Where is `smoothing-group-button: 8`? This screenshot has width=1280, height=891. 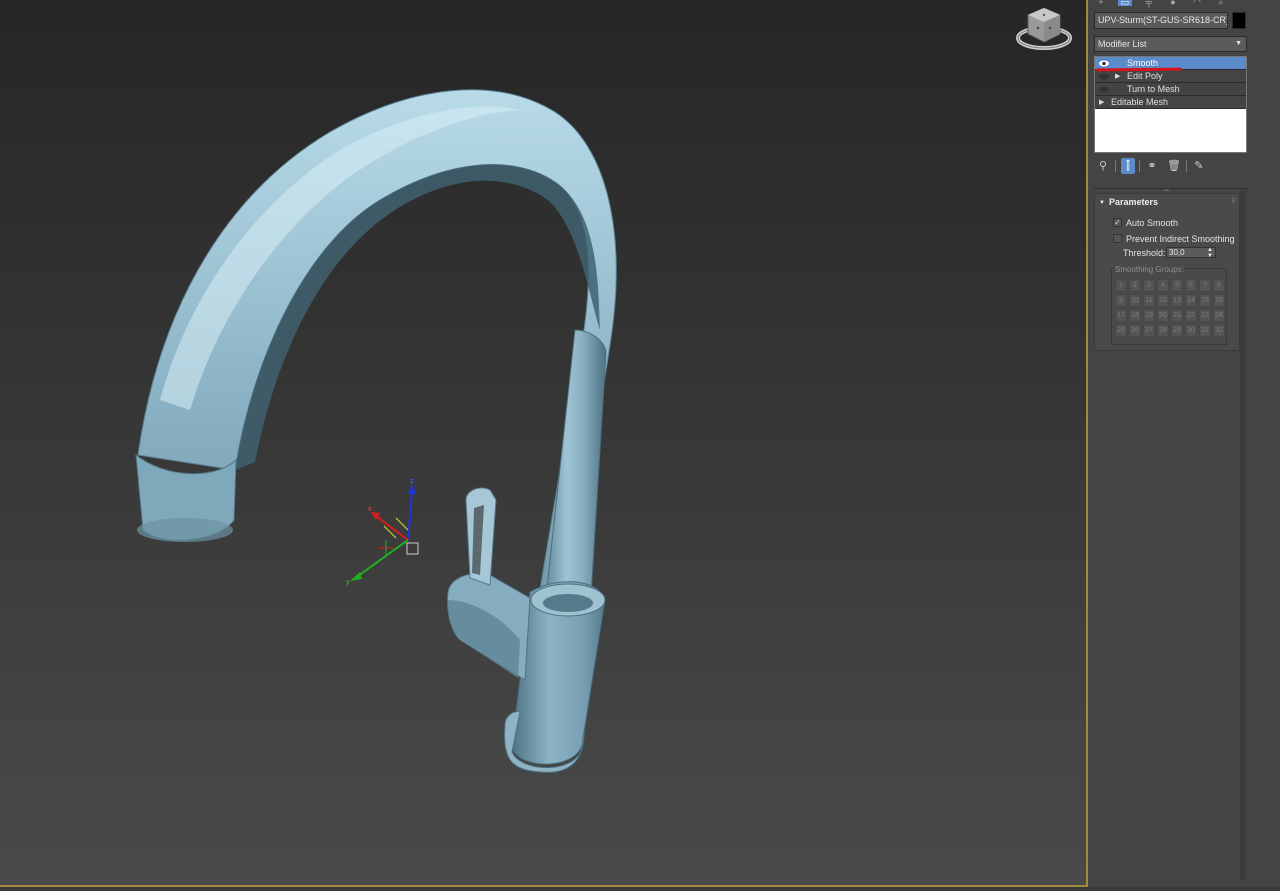 smoothing-group-button: 8 is located at coordinates (1219, 285).